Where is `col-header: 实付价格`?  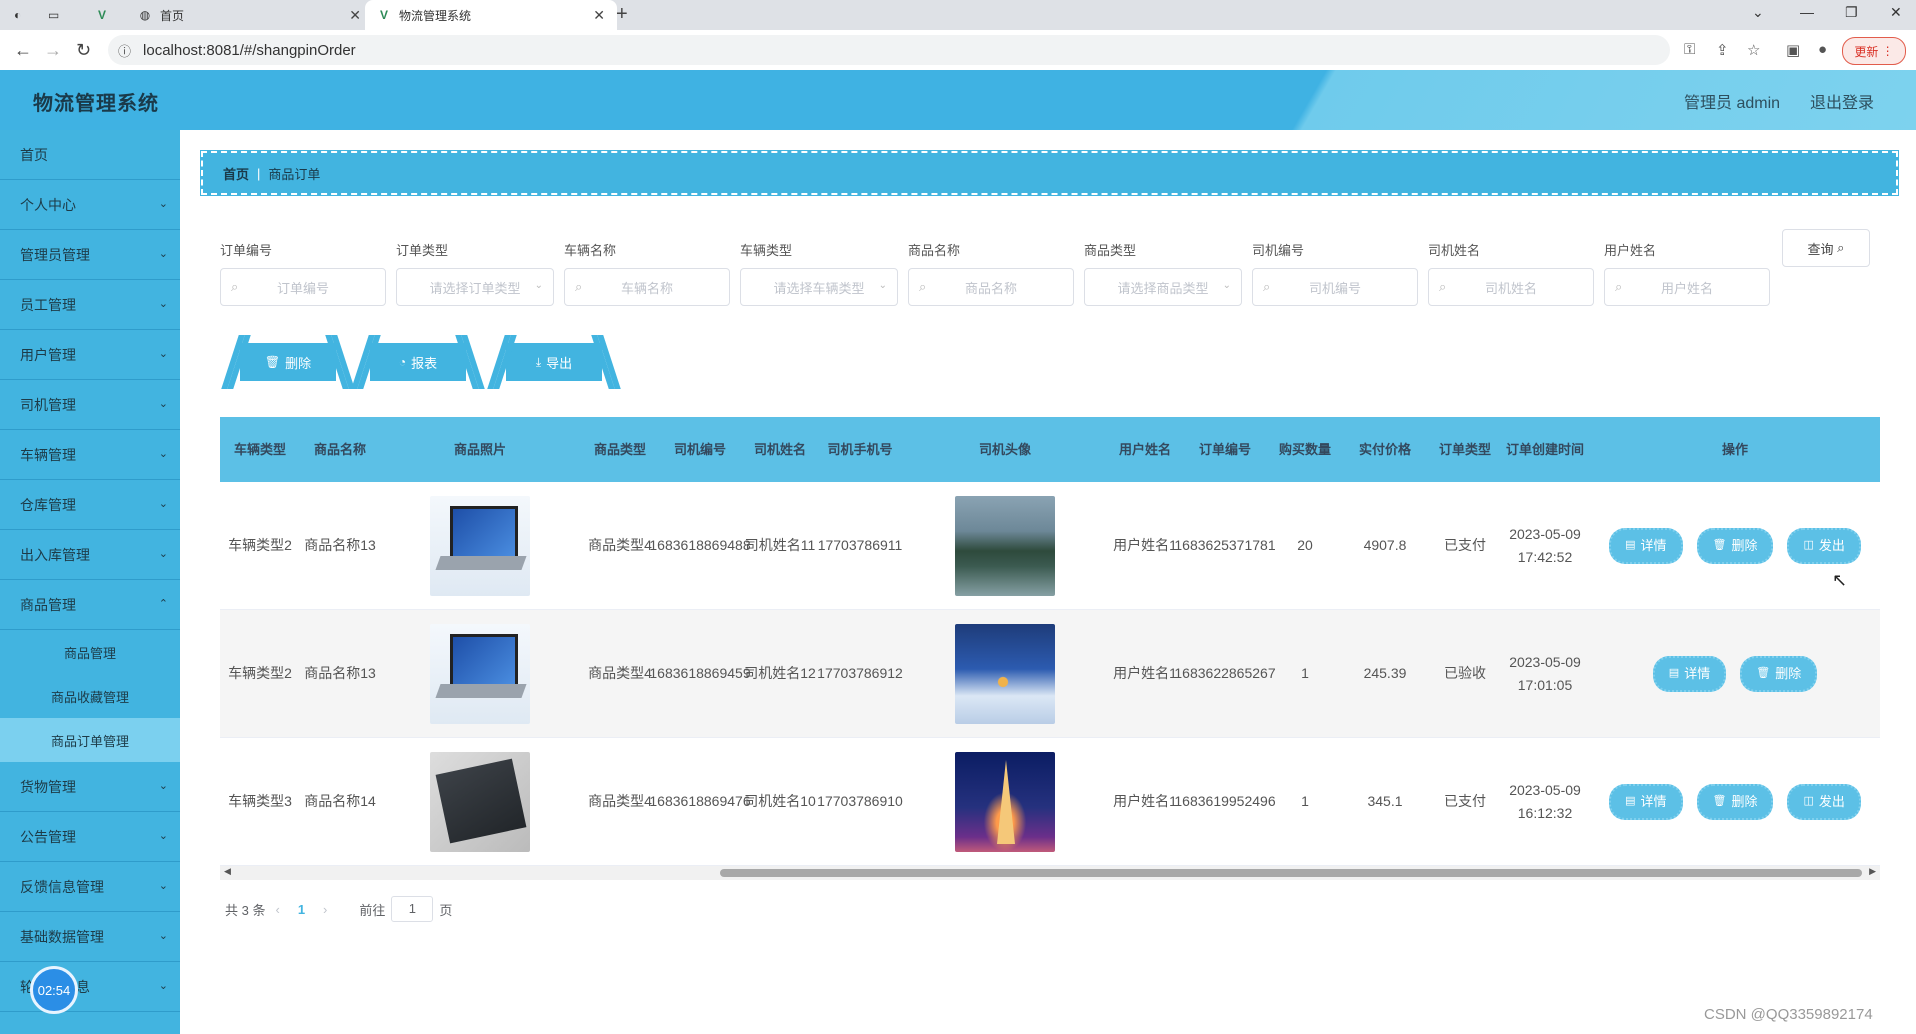 col-header: 实付价格 is located at coordinates (1385, 449).